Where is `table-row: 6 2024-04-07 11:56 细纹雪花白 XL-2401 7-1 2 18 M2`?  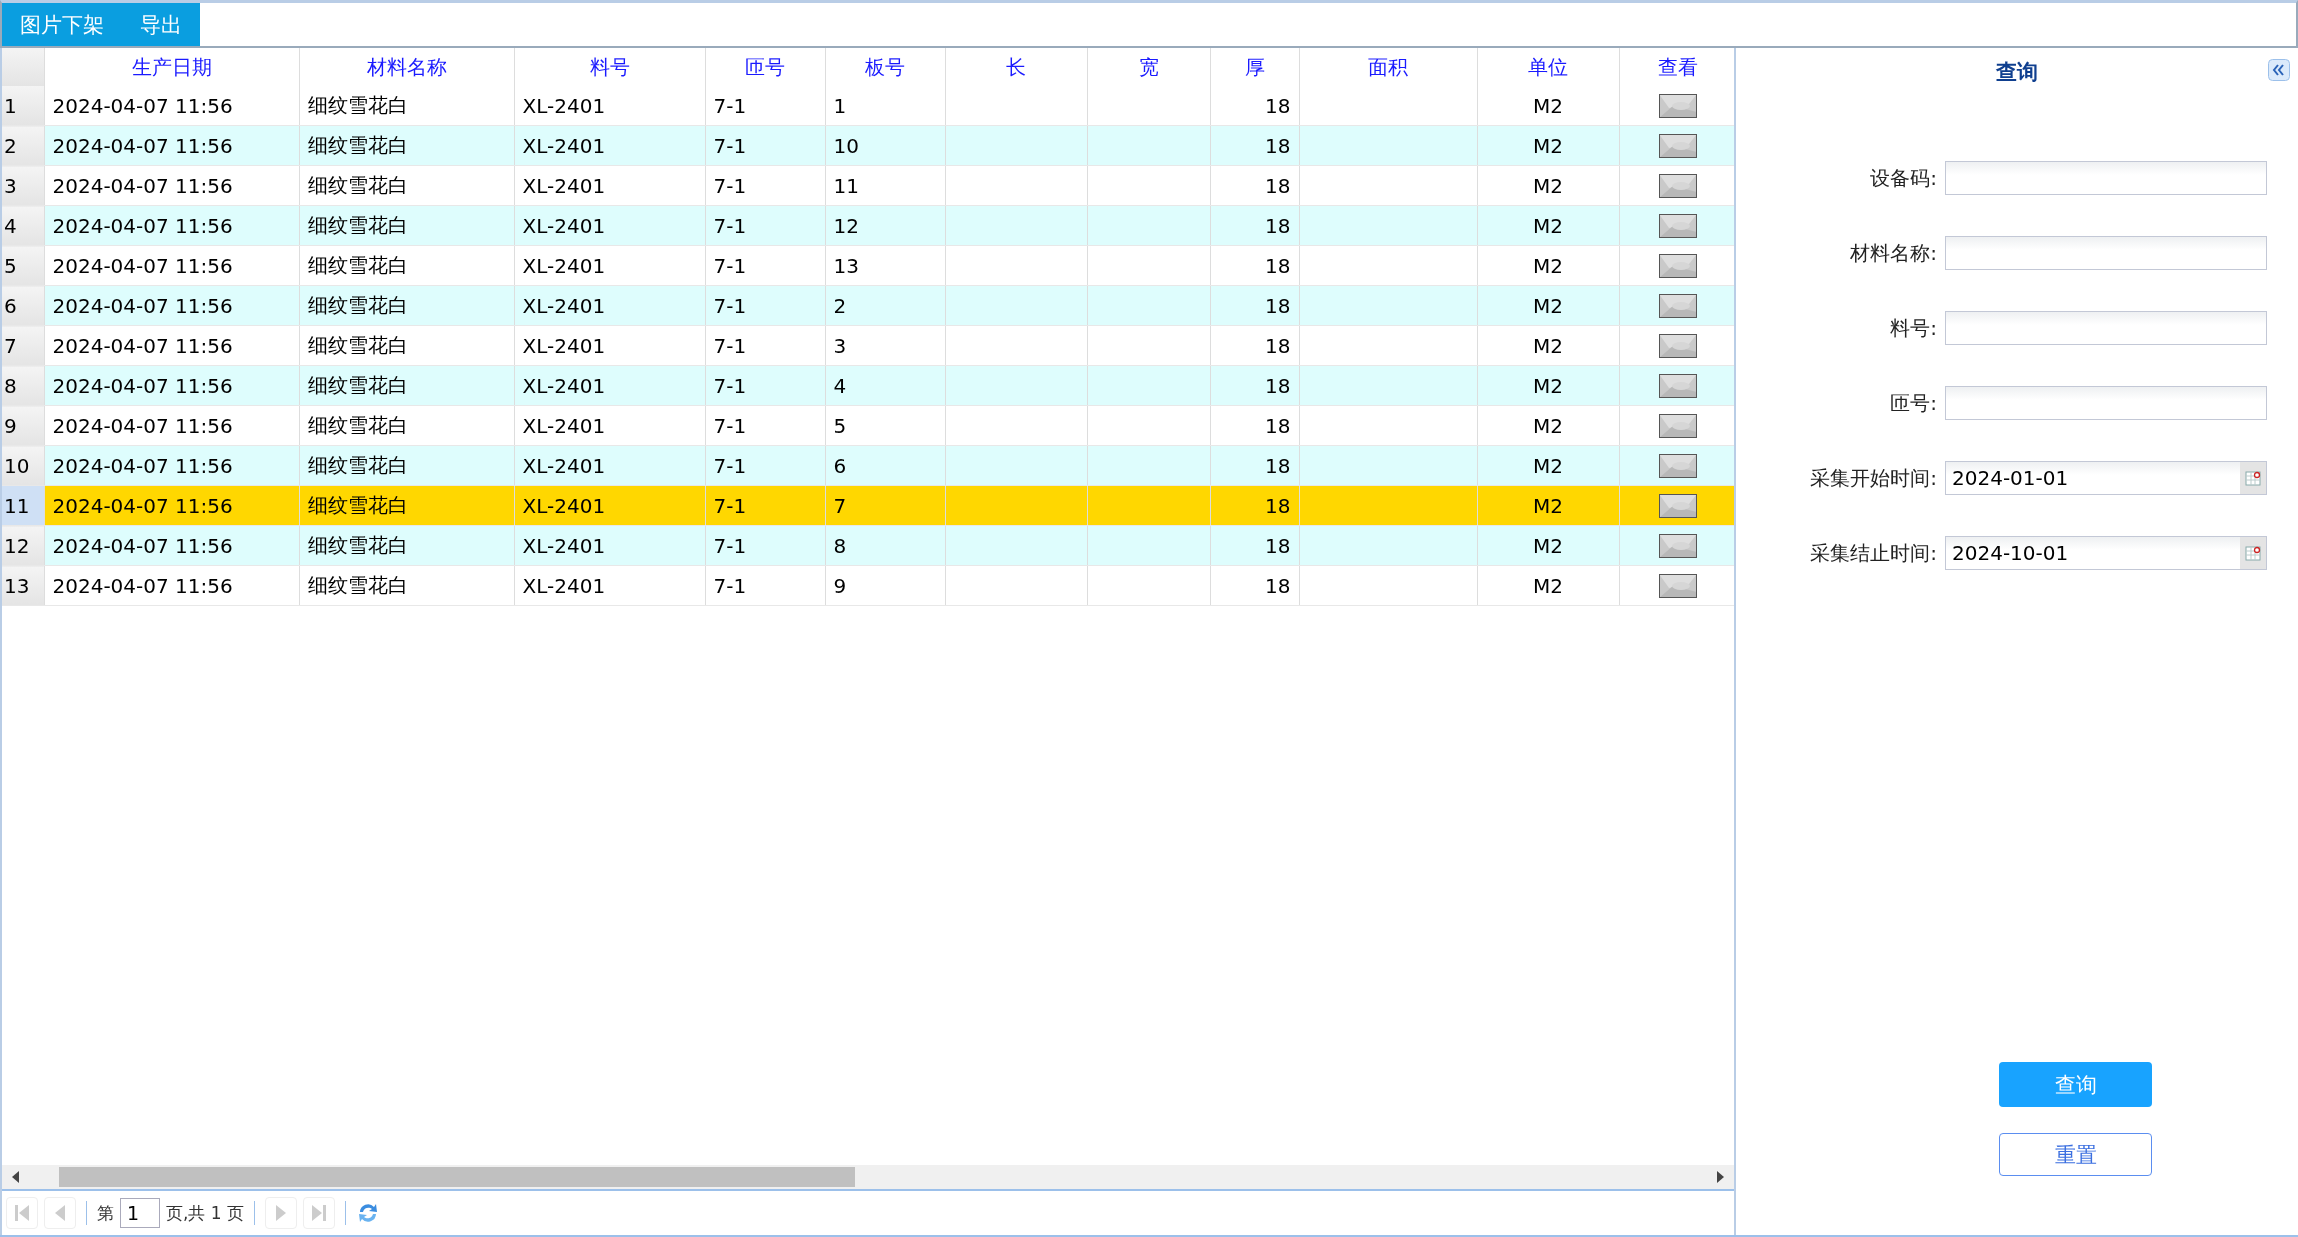 table-row: 6 2024-04-07 11:56 细纹雪花白 XL-2401 7-1 2 18 M2 is located at coordinates (868, 305).